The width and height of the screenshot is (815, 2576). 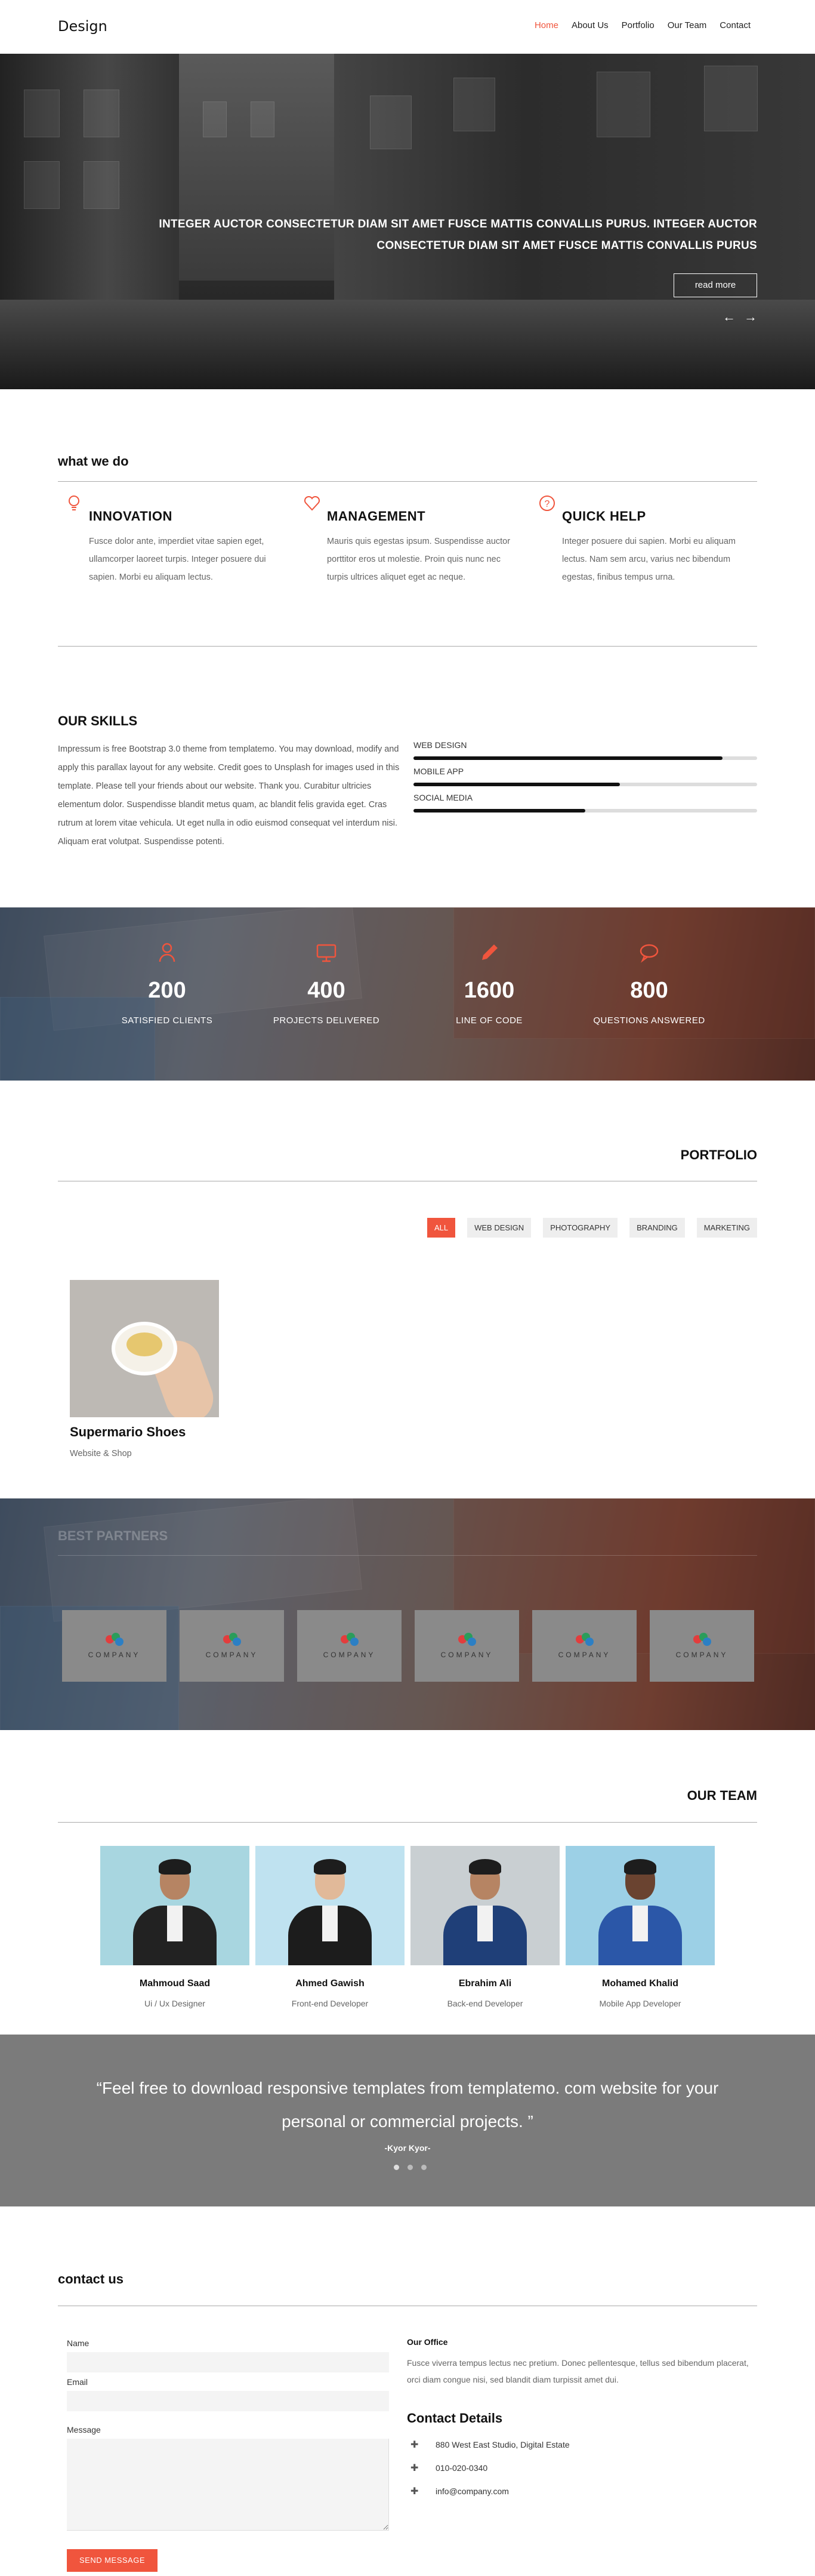 I want to click on team-member: Mahmoud Saad Ui / Ux Designer, so click(x=174, y=1927).